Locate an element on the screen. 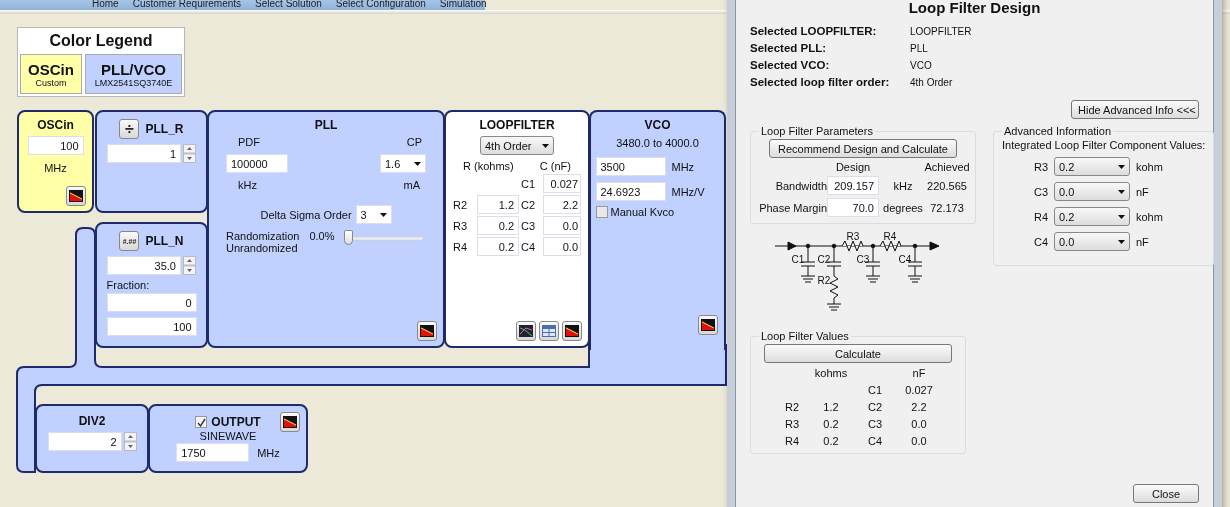 This screenshot has width=1230, height=507. capacitor-label: C2 is located at coordinates (875, 407).